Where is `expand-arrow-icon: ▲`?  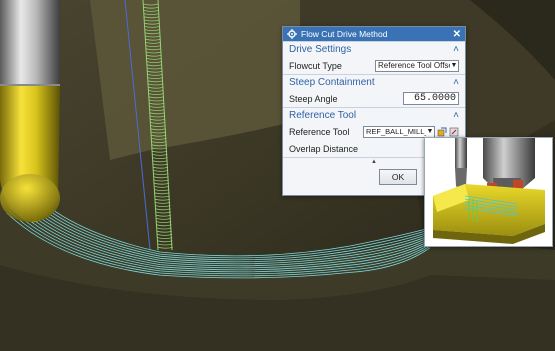
expand-arrow-icon: ▲ is located at coordinates (374, 162).